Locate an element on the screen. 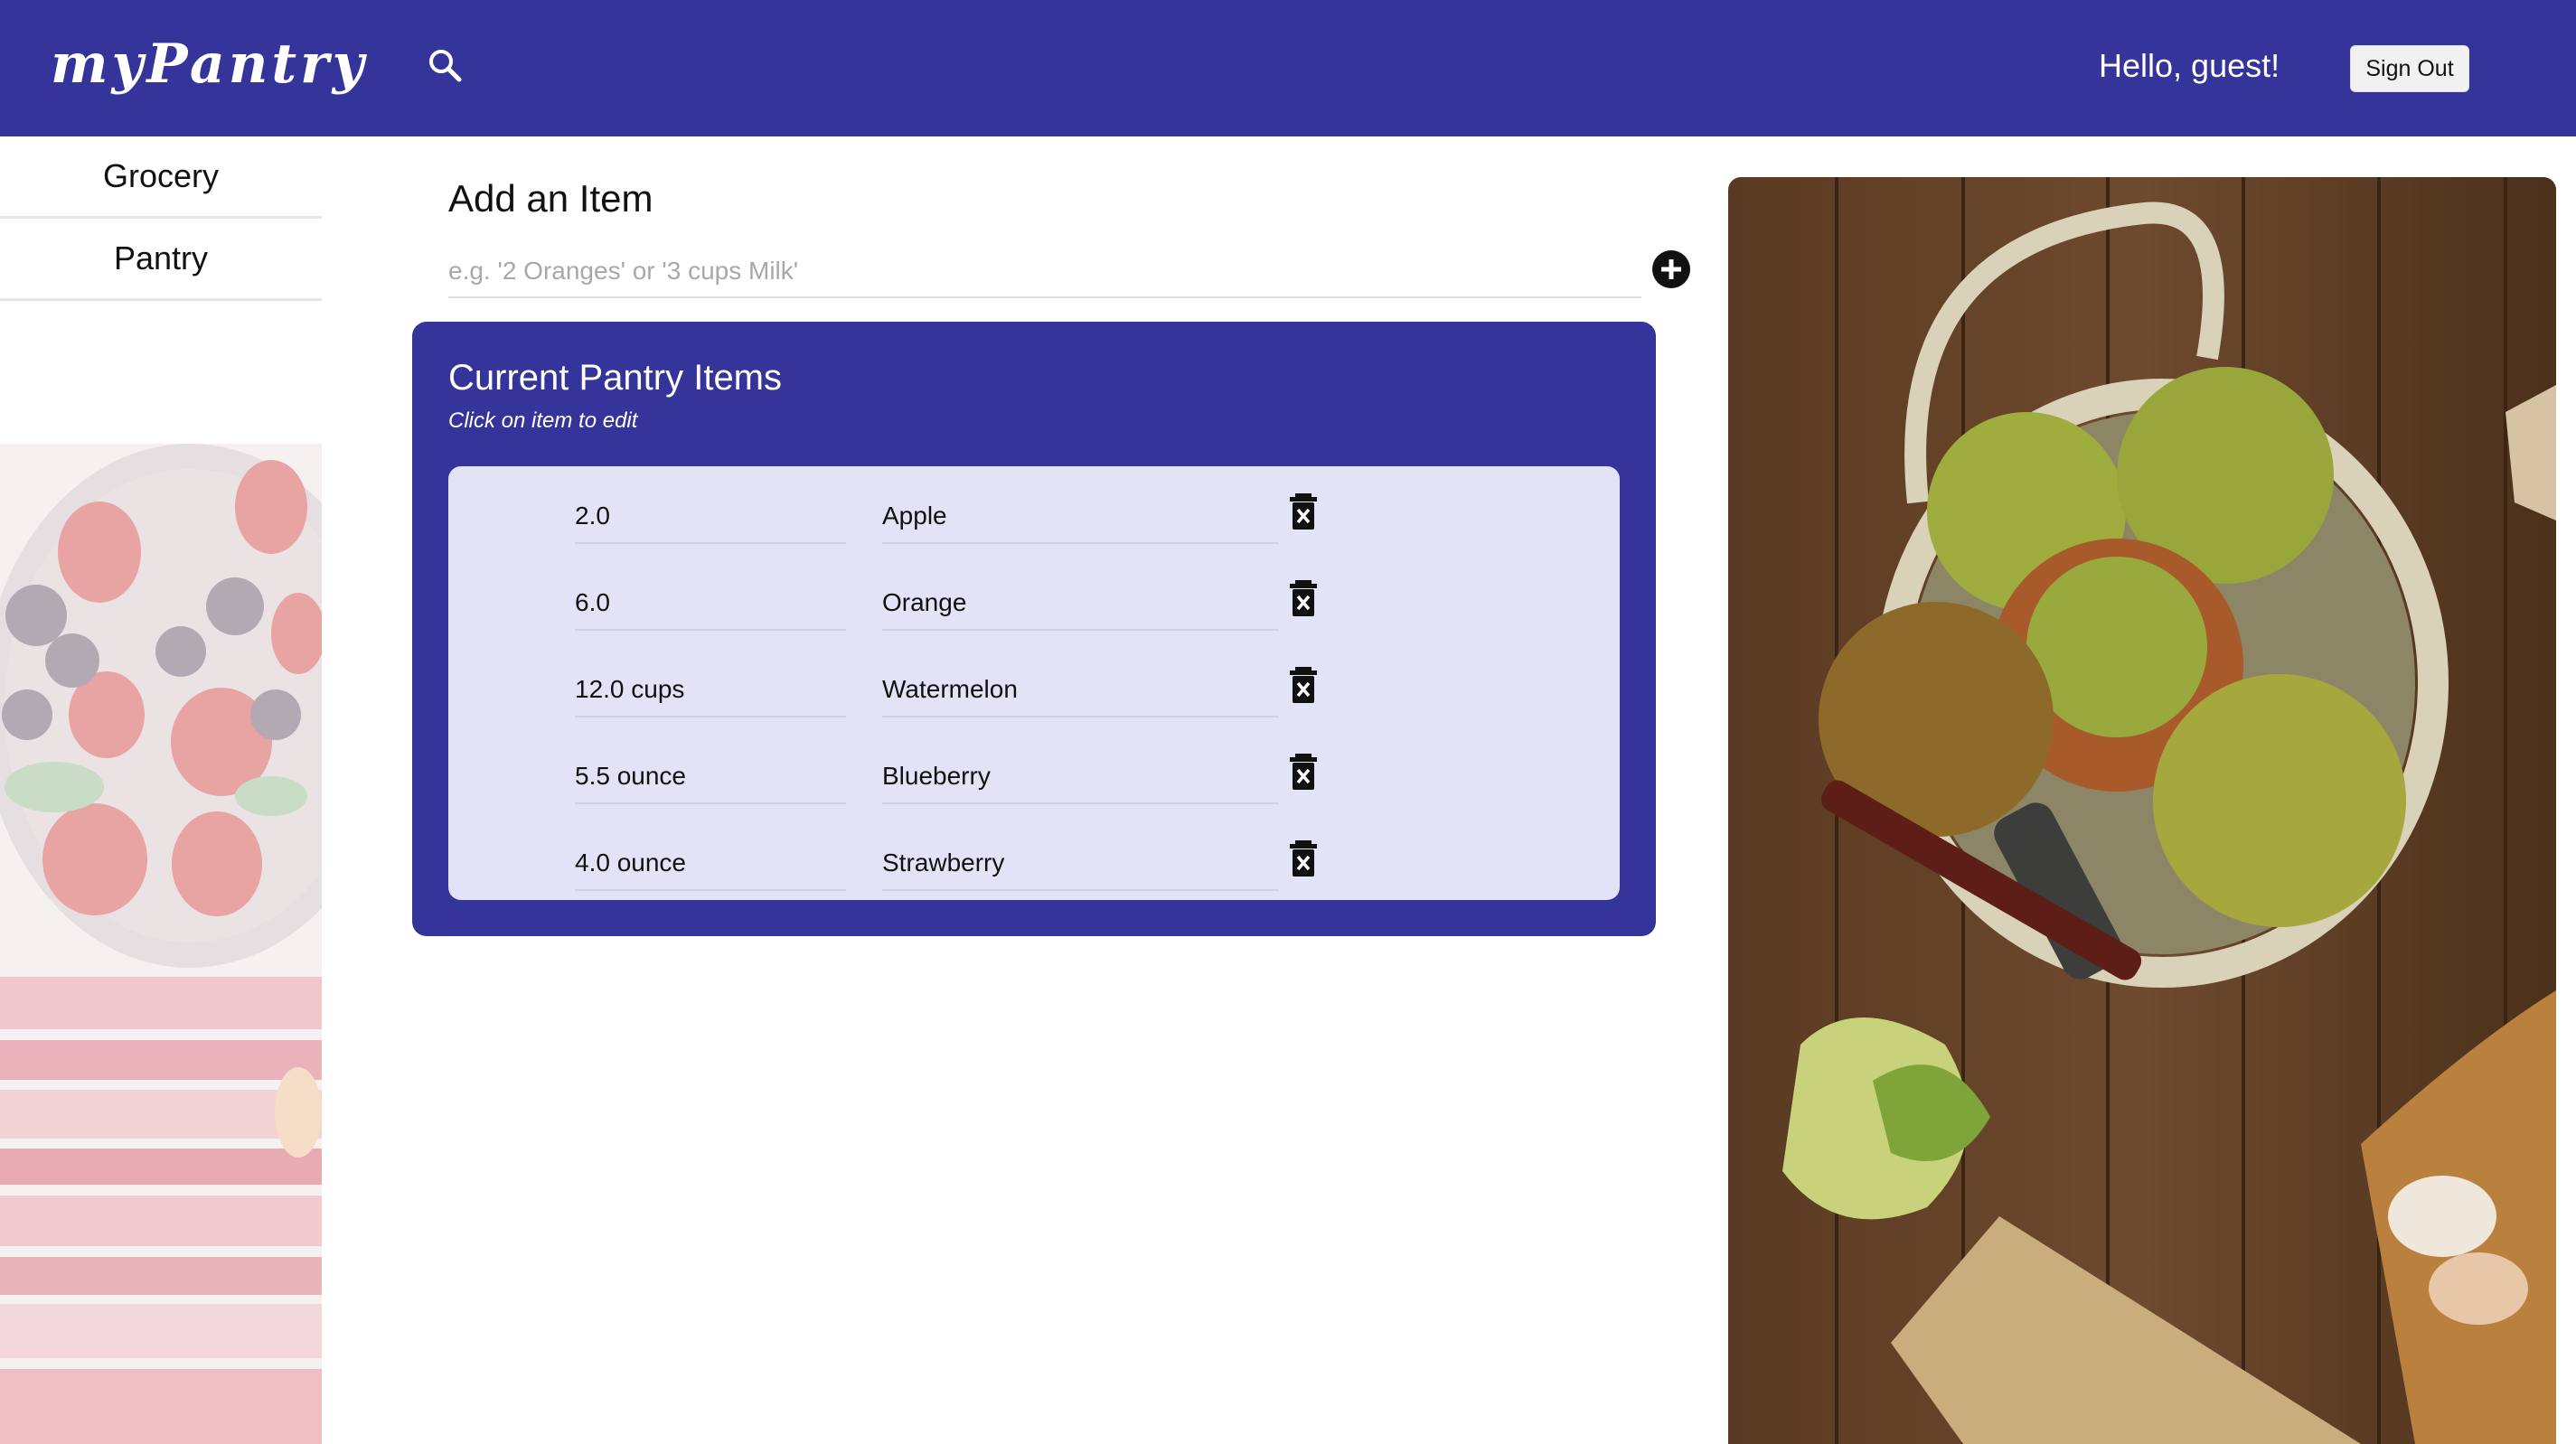 This screenshot has height=1444, width=2576. pantry-card-title: Current Pantry Items is located at coordinates (615, 378).